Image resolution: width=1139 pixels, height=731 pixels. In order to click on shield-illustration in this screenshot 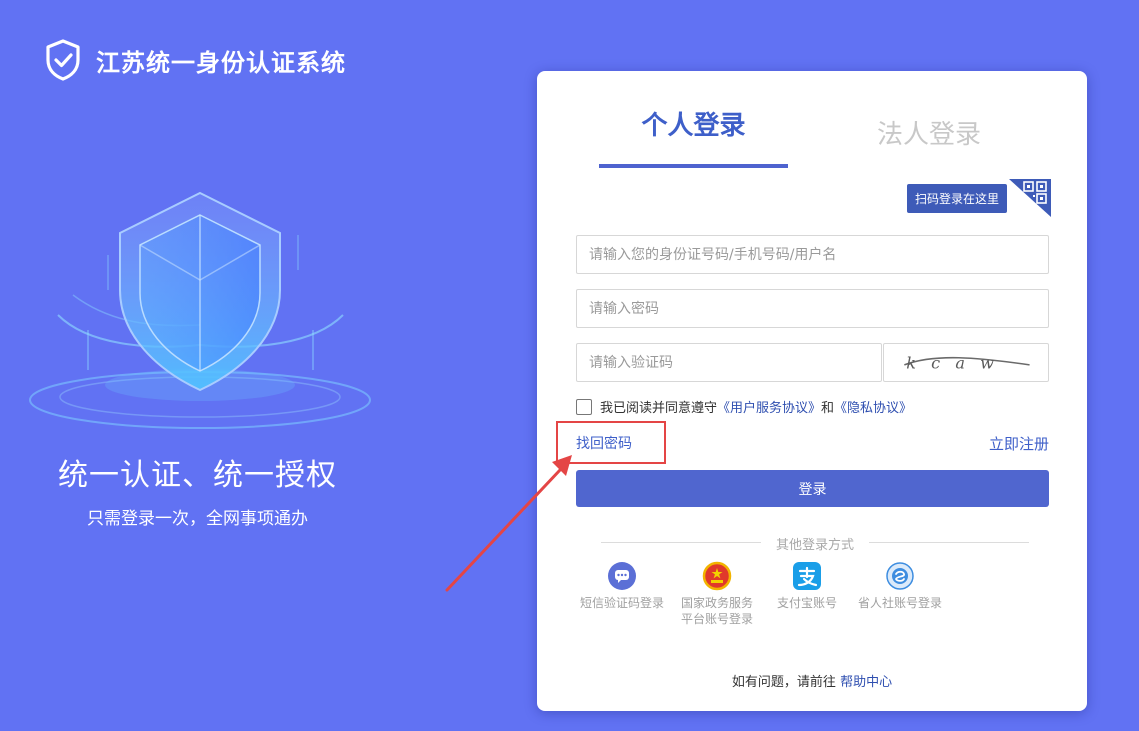, I will do `click(200, 310)`.